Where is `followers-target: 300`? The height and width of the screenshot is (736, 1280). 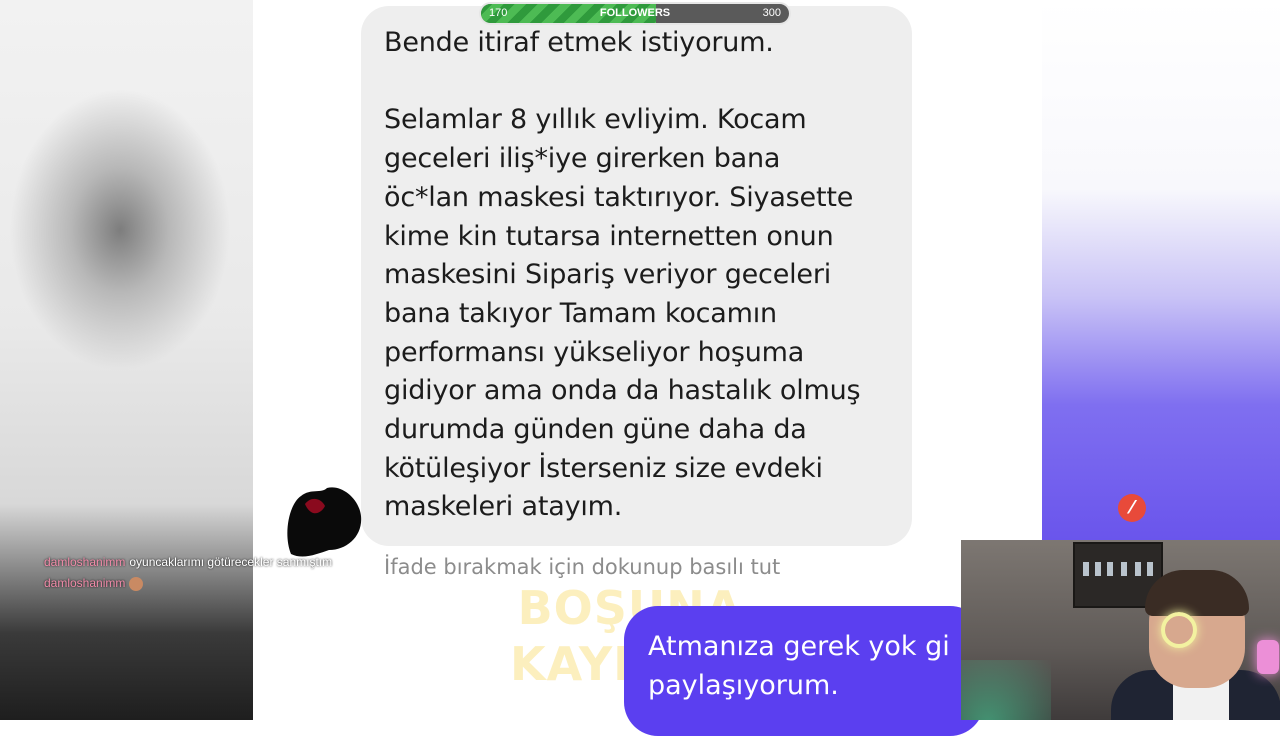 followers-target: 300 is located at coordinates (771, 13).